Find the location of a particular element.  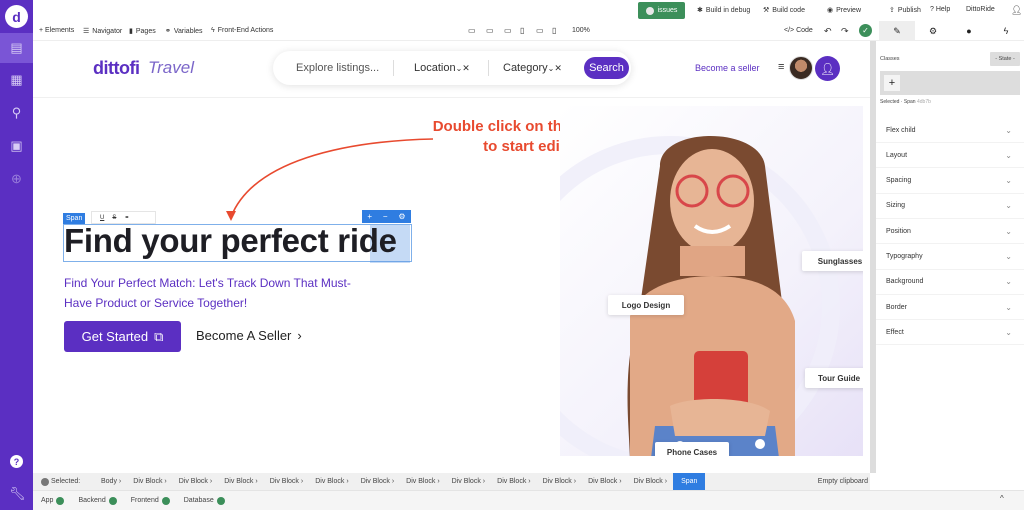

elements-button: + Elements is located at coordinates (56, 30).